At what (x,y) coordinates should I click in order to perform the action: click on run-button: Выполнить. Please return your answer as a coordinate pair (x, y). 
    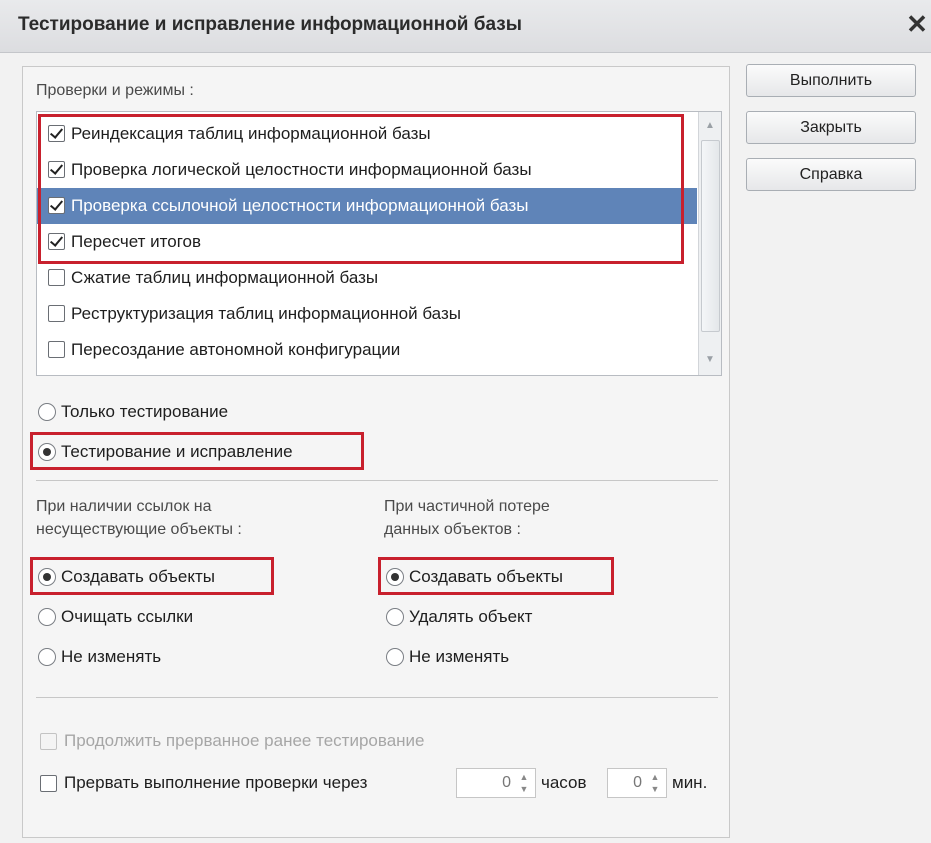
    Looking at the image, I should click on (831, 80).